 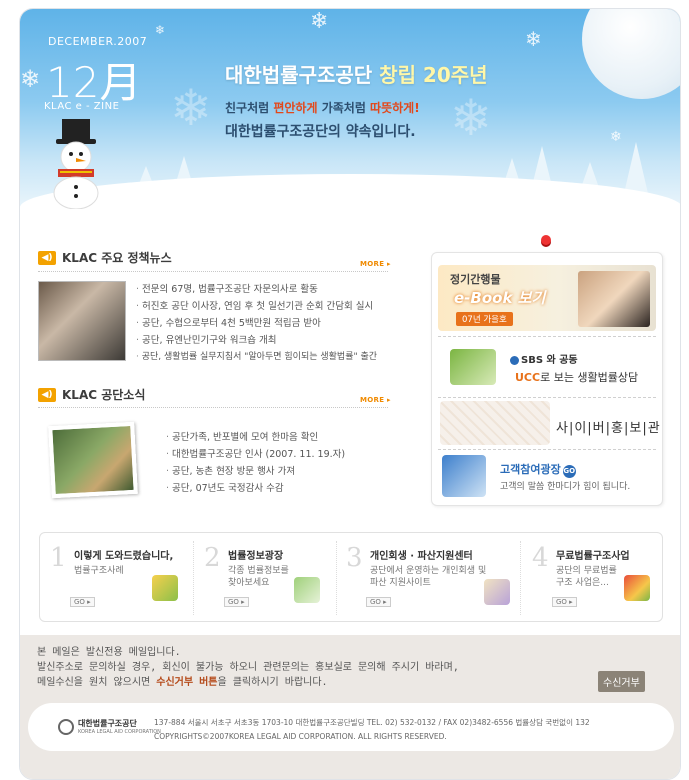 I want to click on customer-forum-link: 고객참여광장 GO, so click(x=538, y=469).